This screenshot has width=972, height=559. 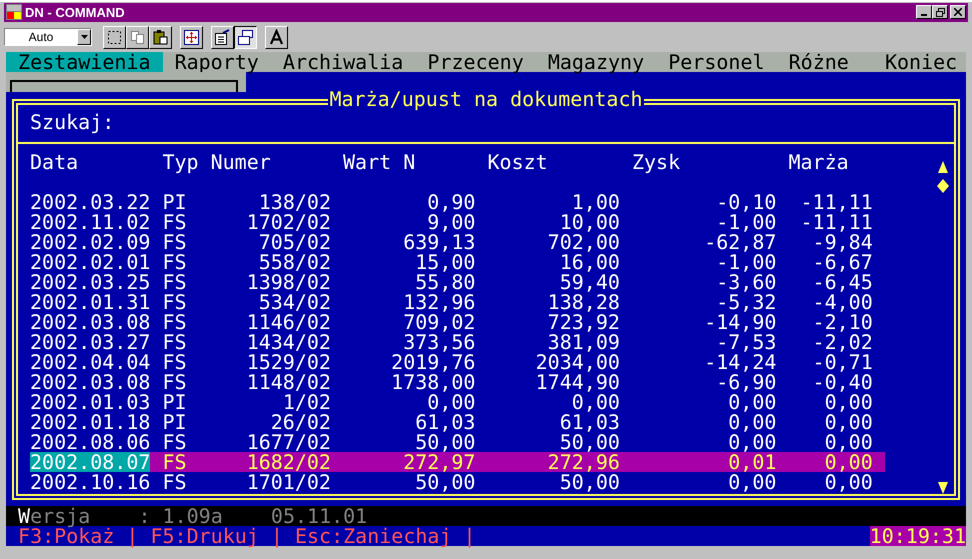 I want to click on table-cell-text: 1398/02, so click(x=288, y=282).